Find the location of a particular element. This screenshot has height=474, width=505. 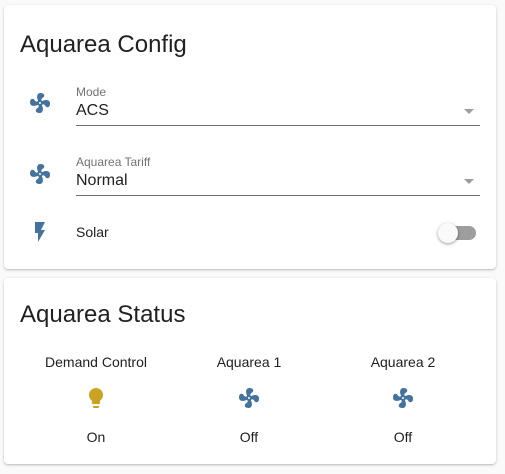

entity-name: Aquarea 1 is located at coordinates (249, 362).